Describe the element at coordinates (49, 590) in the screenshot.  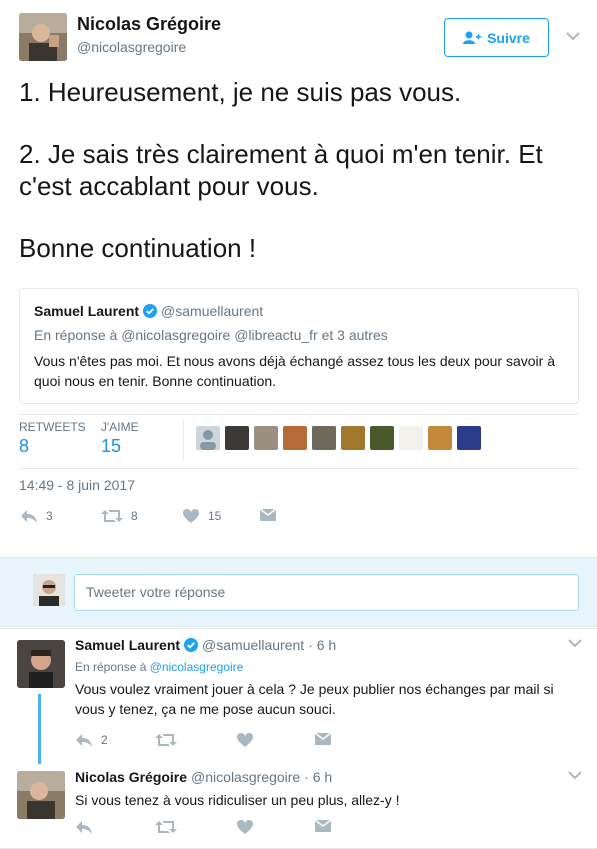
I see `current-user-avatar` at that location.